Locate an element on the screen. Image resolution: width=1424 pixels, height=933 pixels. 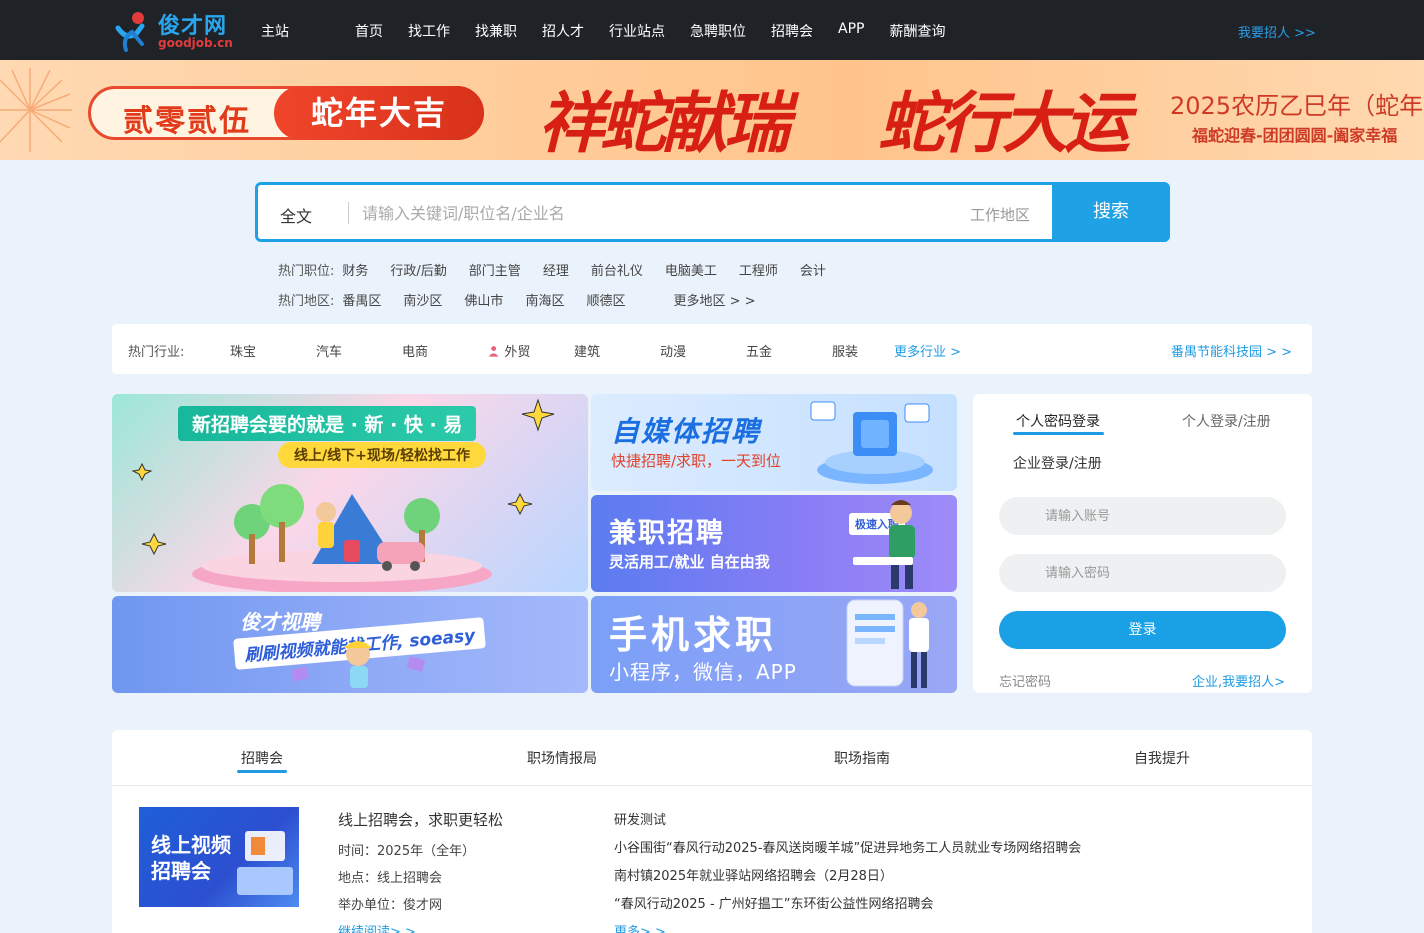
tile-subtitle: 快捷招聘/求职，一天到位 is located at coordinates (696, 461).